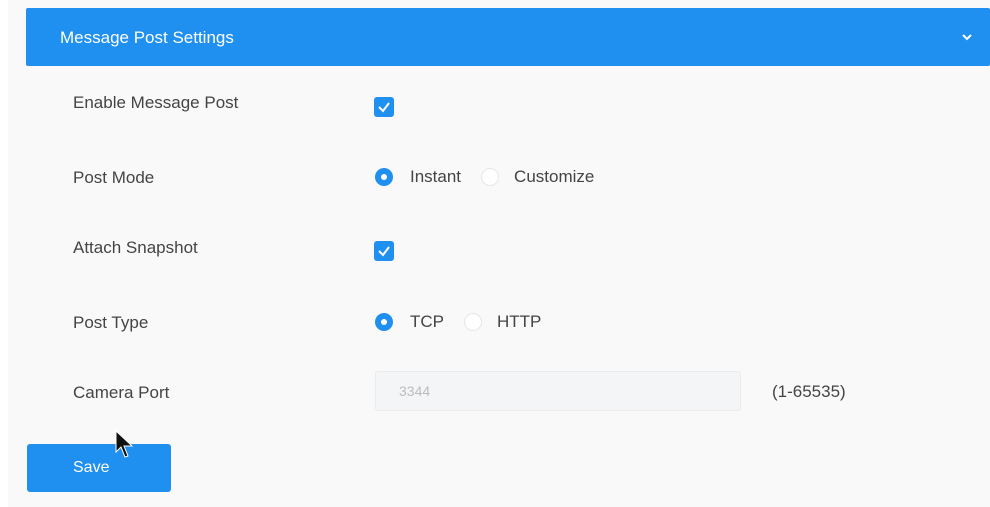  What do you see at coordinates (124, 444) in the screenshot?
I see `mouse-cursor-icon` at bounding box center [124, 444].